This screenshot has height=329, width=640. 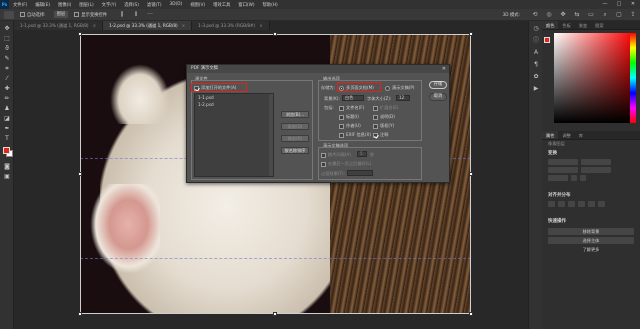 I want to click on hue-slider, so click(x=633, y=78).